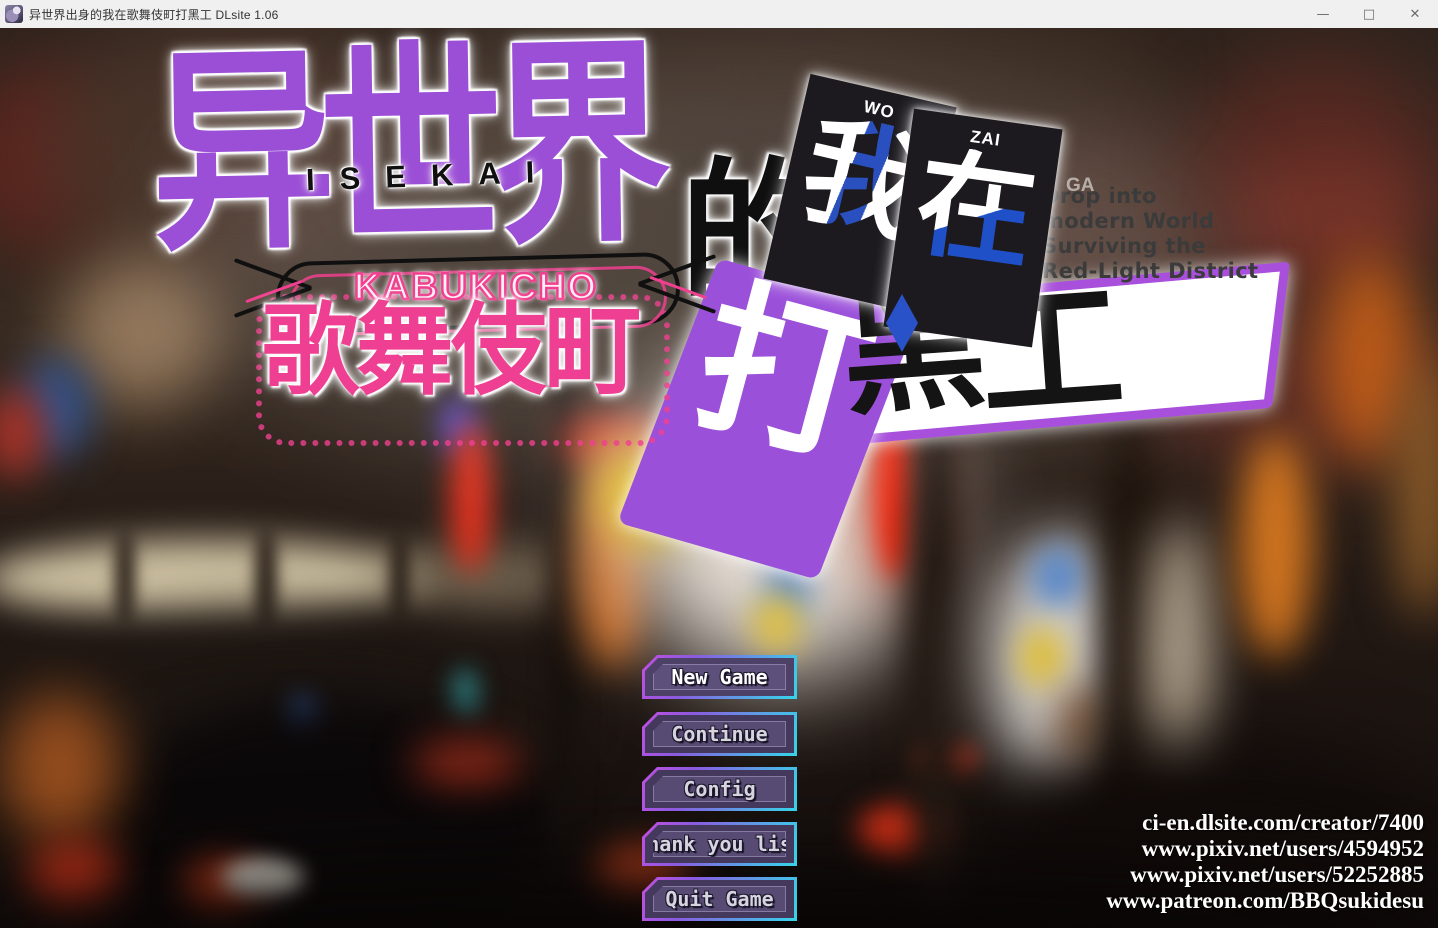  Describe the element at coordinates (1128, 221) in the screenshot. I see `tagline-line: modern World` at that location.